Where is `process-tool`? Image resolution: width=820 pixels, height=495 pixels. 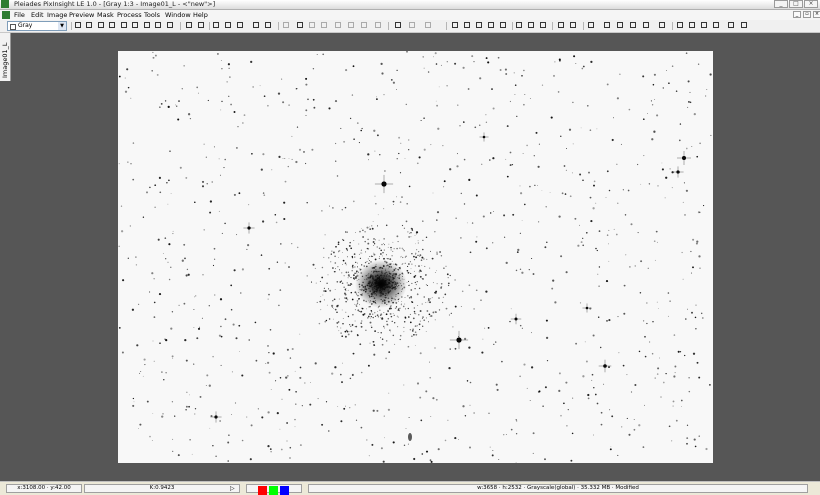
process-tool is located at coordinates (398, 25).